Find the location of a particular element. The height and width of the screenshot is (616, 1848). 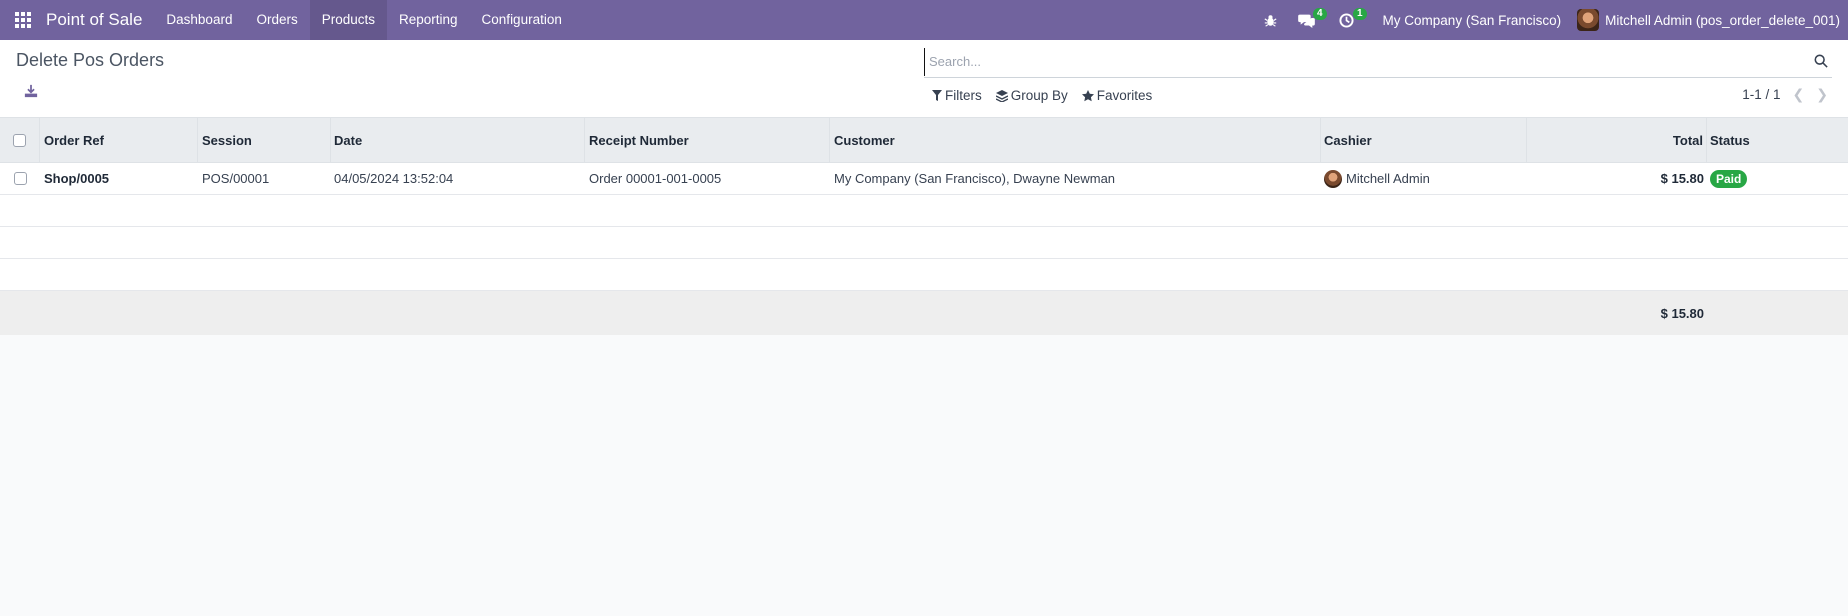

status-cell: Paid is located at coordinates (1777, 178).